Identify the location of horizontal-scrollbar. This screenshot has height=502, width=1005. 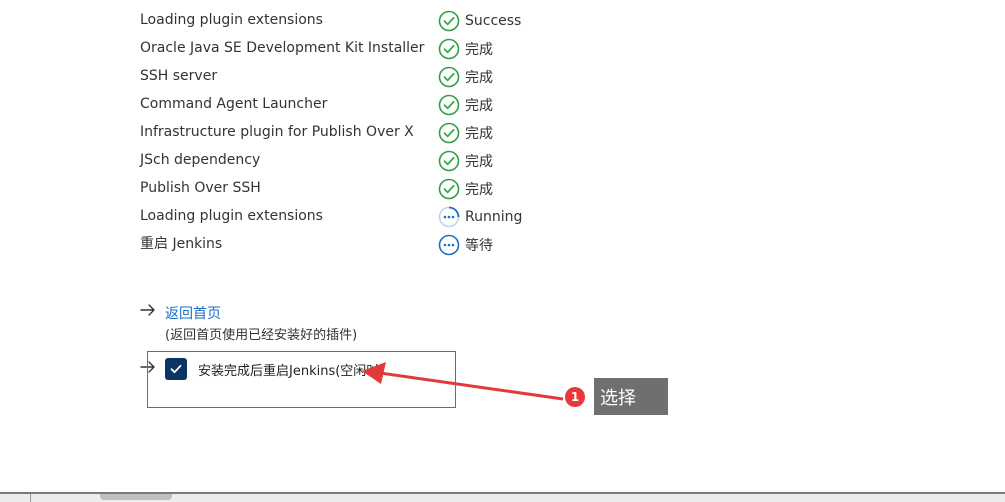
(502, 497).